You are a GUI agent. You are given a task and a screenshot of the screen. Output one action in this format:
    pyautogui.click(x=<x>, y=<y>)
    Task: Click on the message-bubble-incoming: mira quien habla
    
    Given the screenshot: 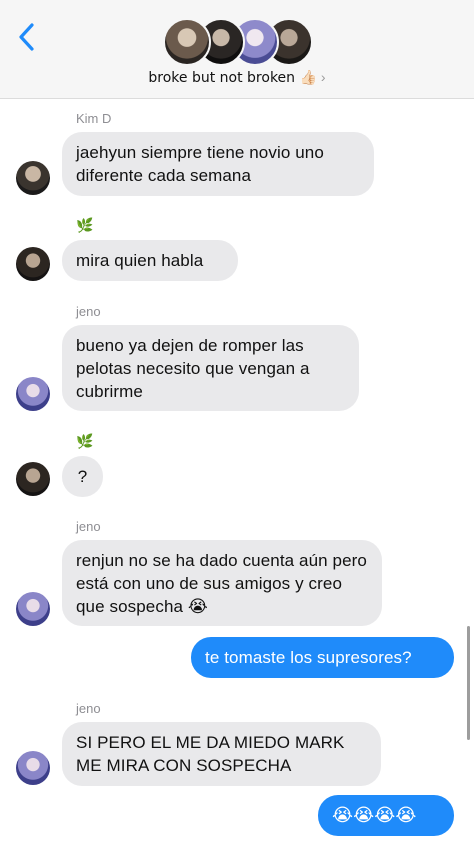 What is the action you would take?
    pyautogui.click(x=150, y=260)
    